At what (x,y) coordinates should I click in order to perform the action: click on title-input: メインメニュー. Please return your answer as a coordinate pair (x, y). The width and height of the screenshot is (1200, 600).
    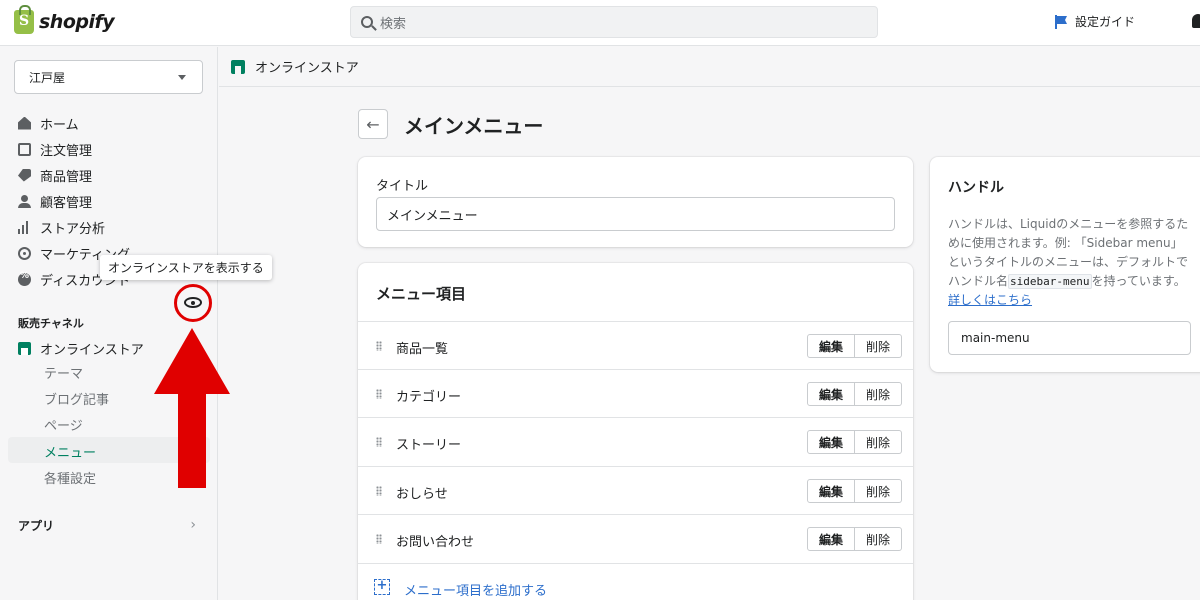
    Looking at the image, I should click on (635, 214).